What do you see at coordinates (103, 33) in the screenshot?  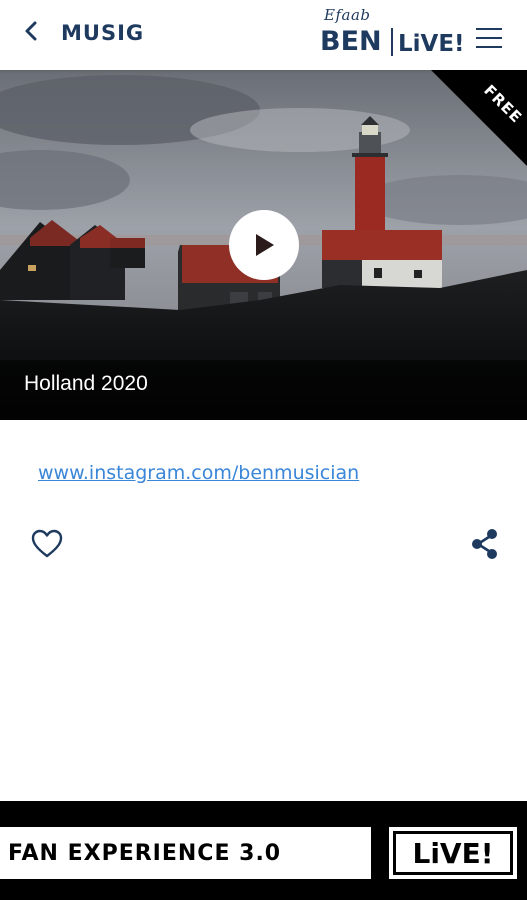 I see `page-title: MUSIG` at bounding box center [103, 33].